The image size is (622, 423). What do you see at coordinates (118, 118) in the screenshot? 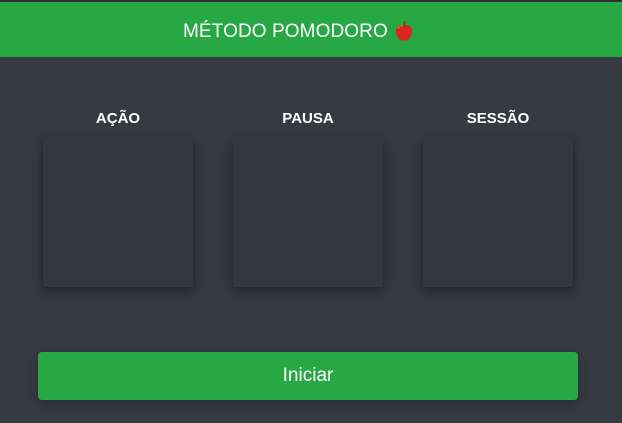
I see `action-label: AÇÃO` at bounding box center [118, 118].